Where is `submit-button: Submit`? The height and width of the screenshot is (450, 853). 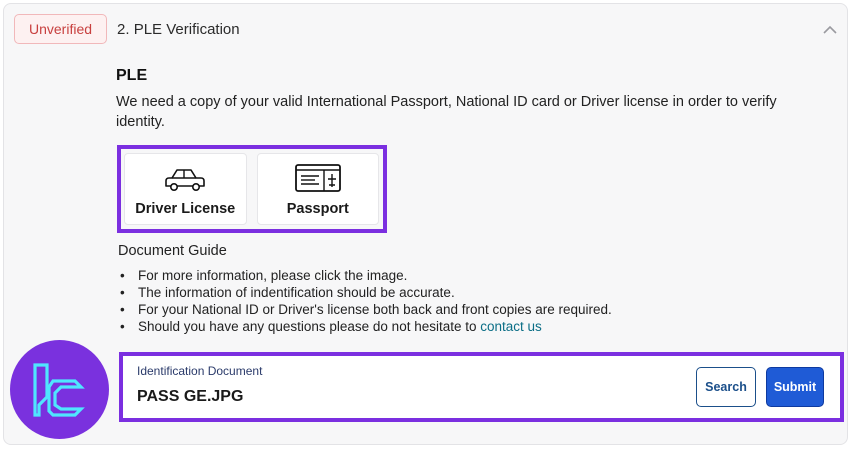
submit-button: Submit is located at coordinates (795, 387).